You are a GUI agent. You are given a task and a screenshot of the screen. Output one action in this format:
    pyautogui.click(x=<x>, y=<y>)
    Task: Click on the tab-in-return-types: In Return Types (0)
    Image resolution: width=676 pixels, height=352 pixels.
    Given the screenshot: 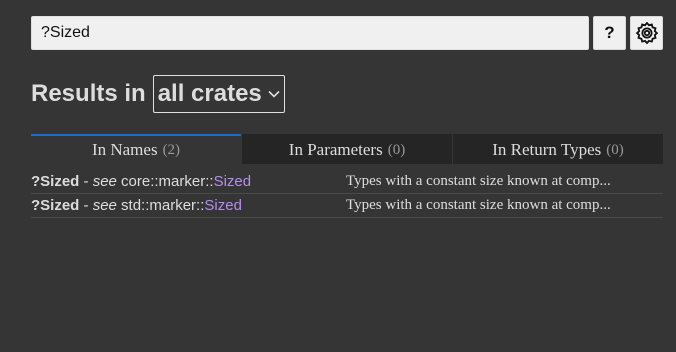 What is the action you would take?
    pyautogui.click(x=558, y=149)
    